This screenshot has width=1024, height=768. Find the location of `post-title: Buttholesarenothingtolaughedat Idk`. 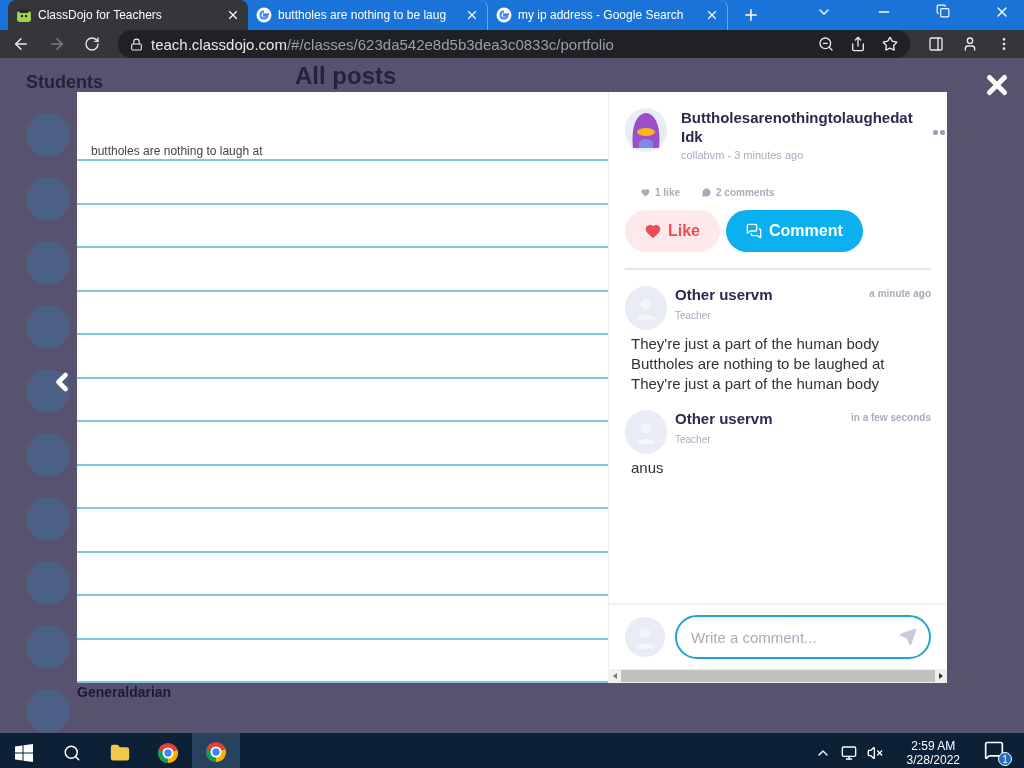

post-title: Buttholesarenothingtolaughedat Idk is located at coordinates (797, 127).